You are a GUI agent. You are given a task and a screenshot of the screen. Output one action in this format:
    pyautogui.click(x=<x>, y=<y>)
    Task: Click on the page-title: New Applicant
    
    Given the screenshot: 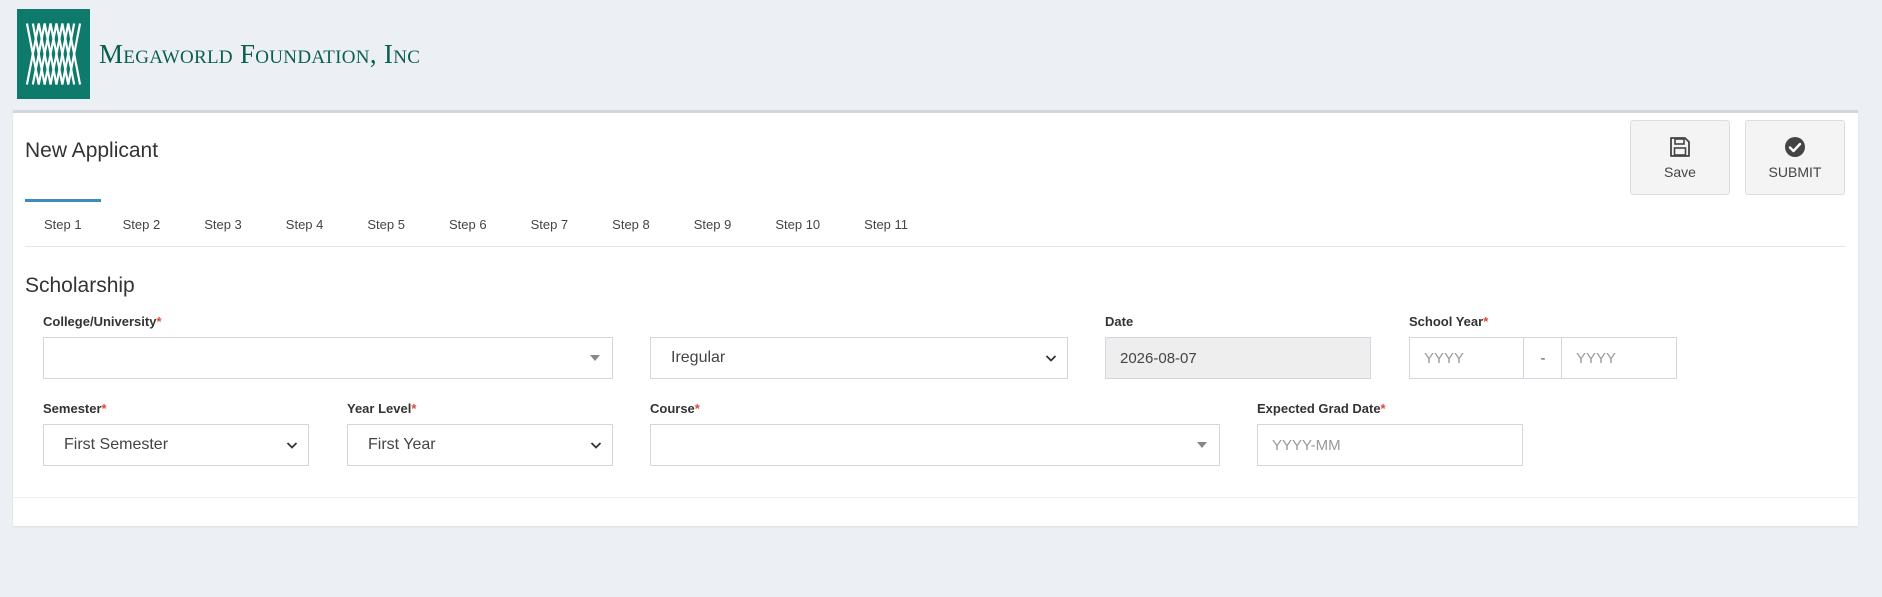 What is the action you would take?
    pyautogui.click(x=92, y=150)
    